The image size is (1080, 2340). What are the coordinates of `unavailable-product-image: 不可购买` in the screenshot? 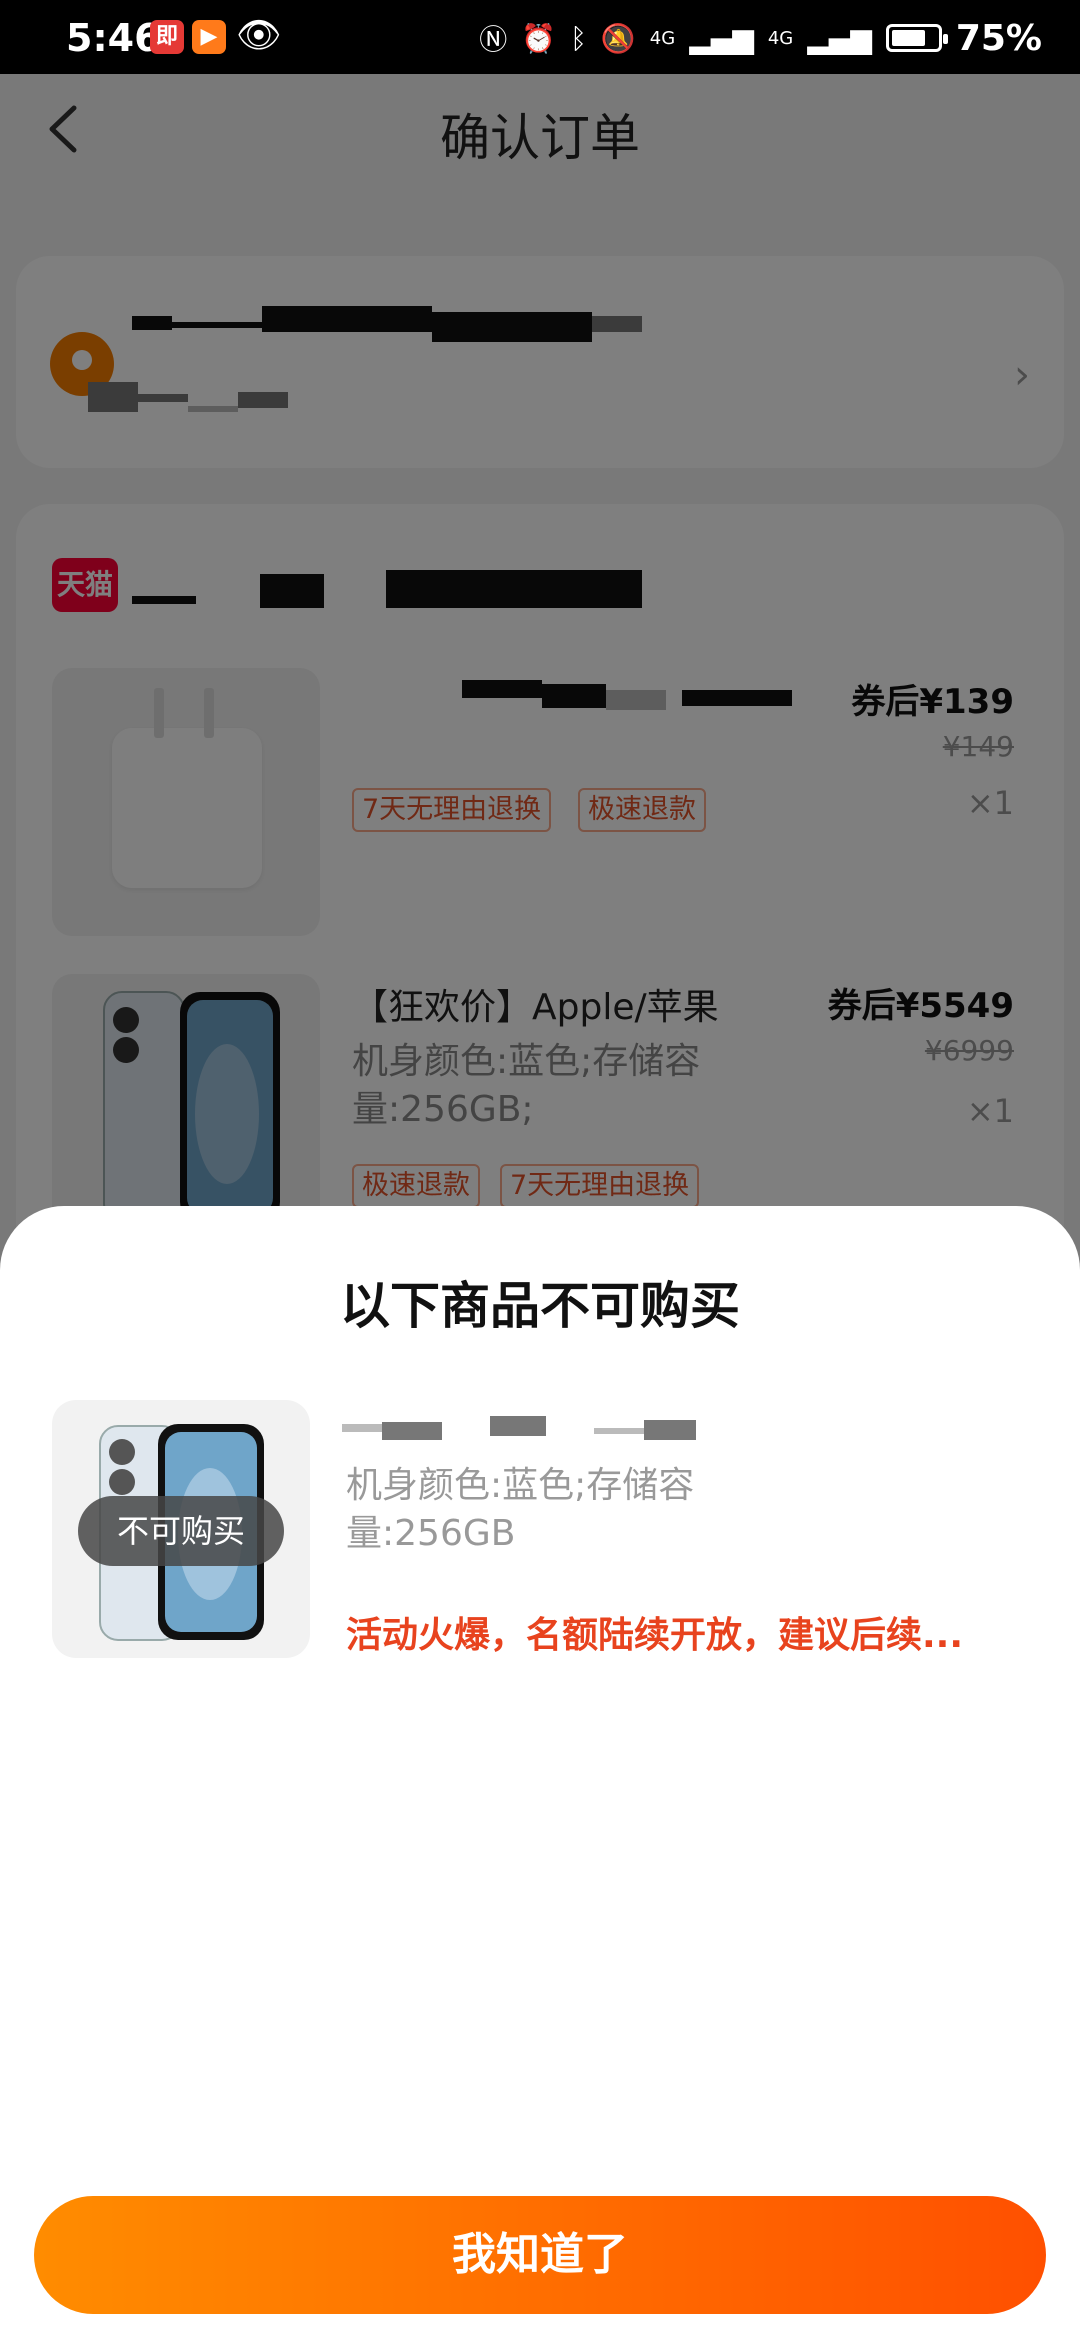 It's located at (181, 1529).